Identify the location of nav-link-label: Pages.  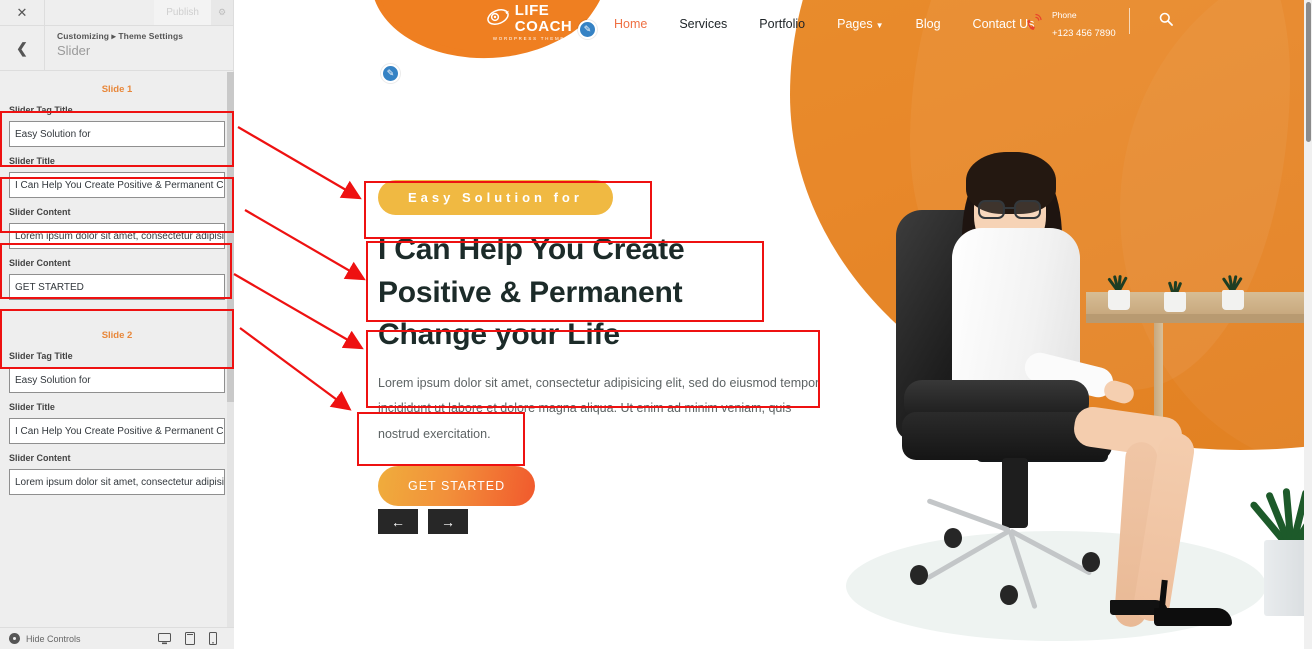
(855, 24).